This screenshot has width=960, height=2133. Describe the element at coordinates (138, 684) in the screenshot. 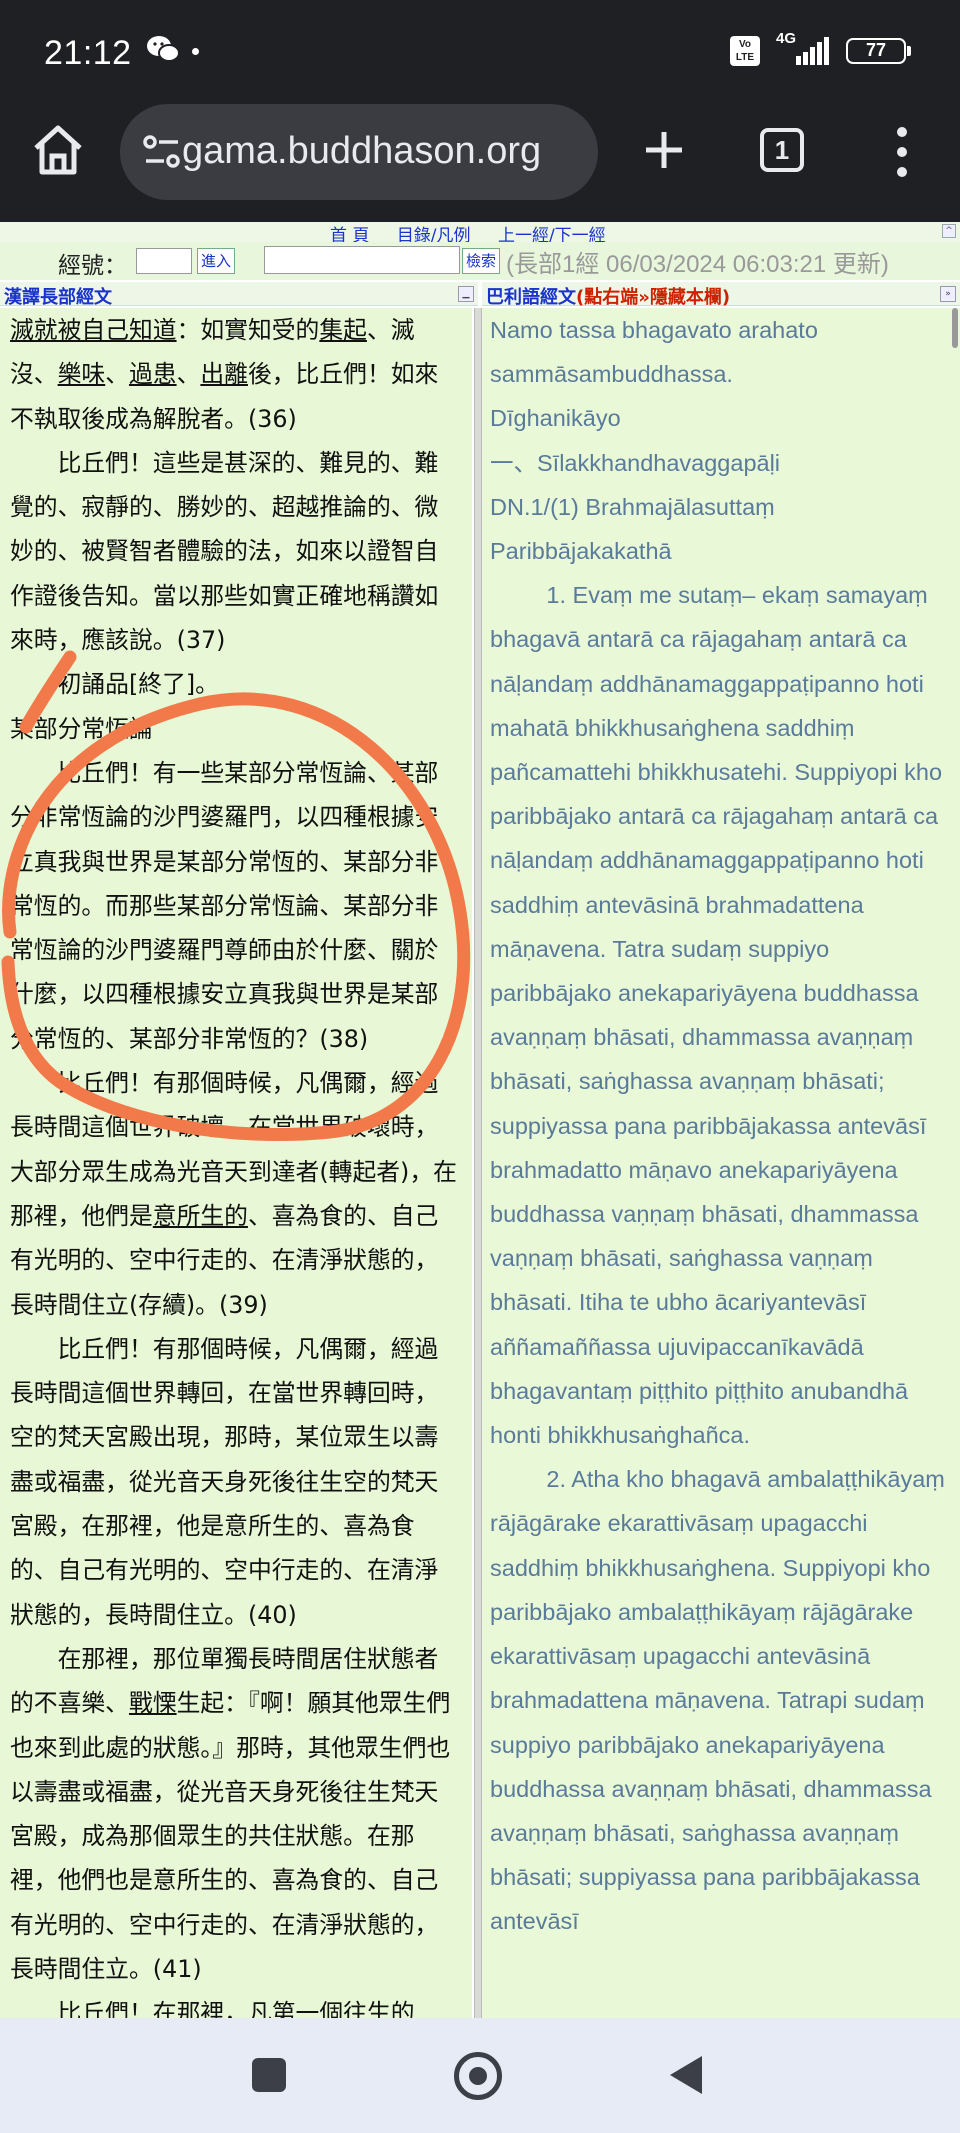

I see `chinese-text-run: 初誦品[終了]。` at that location.